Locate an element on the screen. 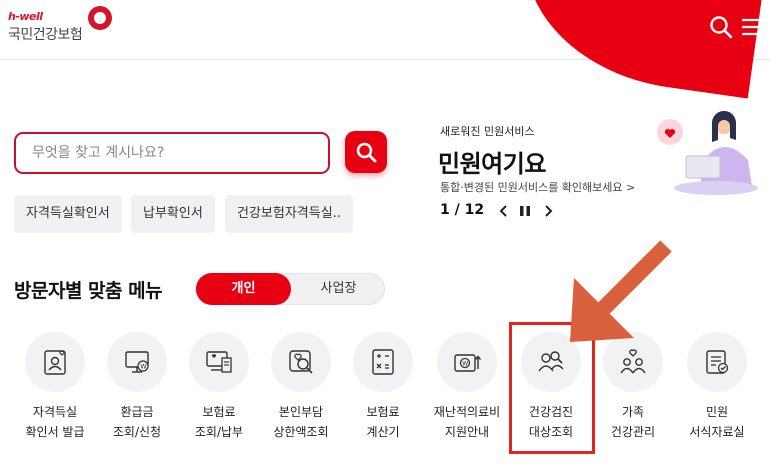 The height and width of the screenshot is (464, 770). search-icon is located at coordinates (366, 152).